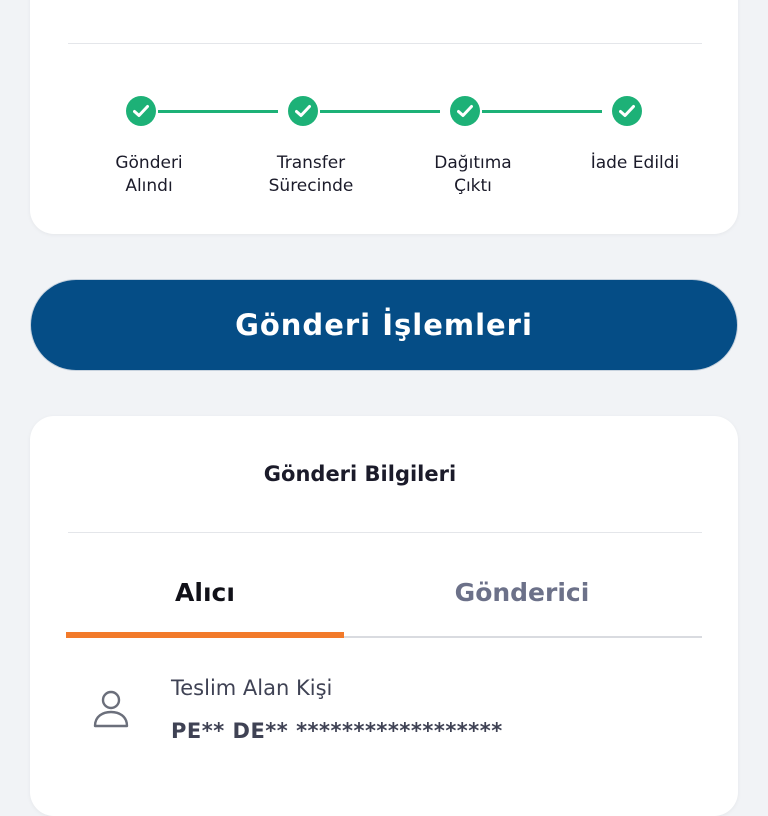 The image size is (768, 816). Describe the element at coordinates (311, 174) in the screenshot. I see `step-label-in-transfer: Transfer Sürecinde` at that location.